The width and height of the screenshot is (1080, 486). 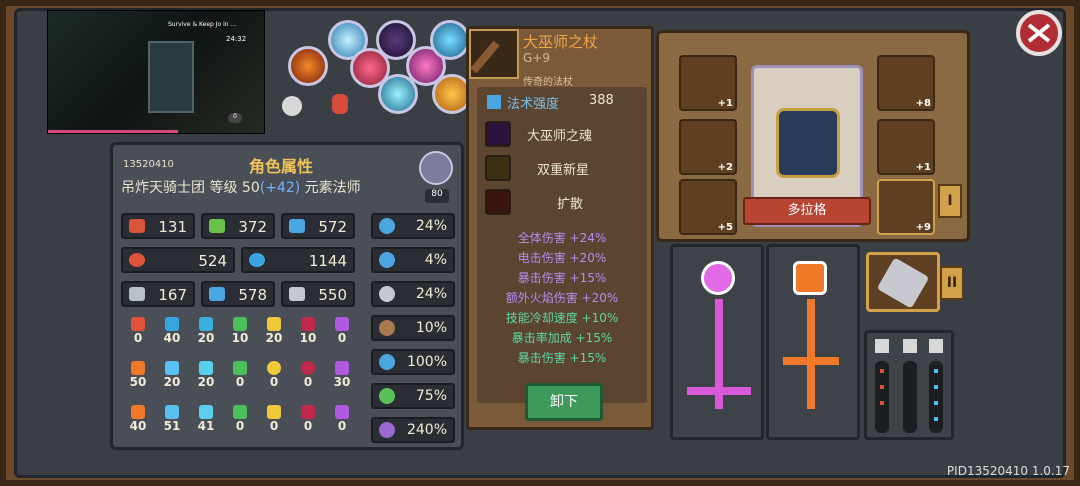 I want to click on water-drop-icon, so click(x=257, y=260).